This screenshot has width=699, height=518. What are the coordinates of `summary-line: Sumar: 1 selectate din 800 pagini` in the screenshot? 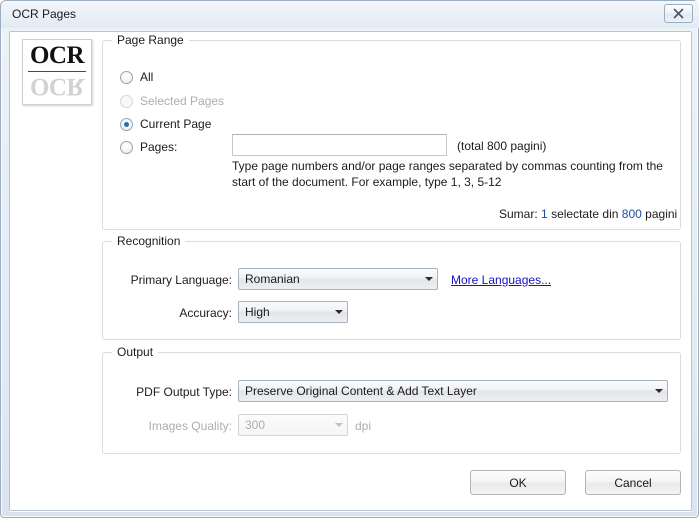 It's located at (588, 214).